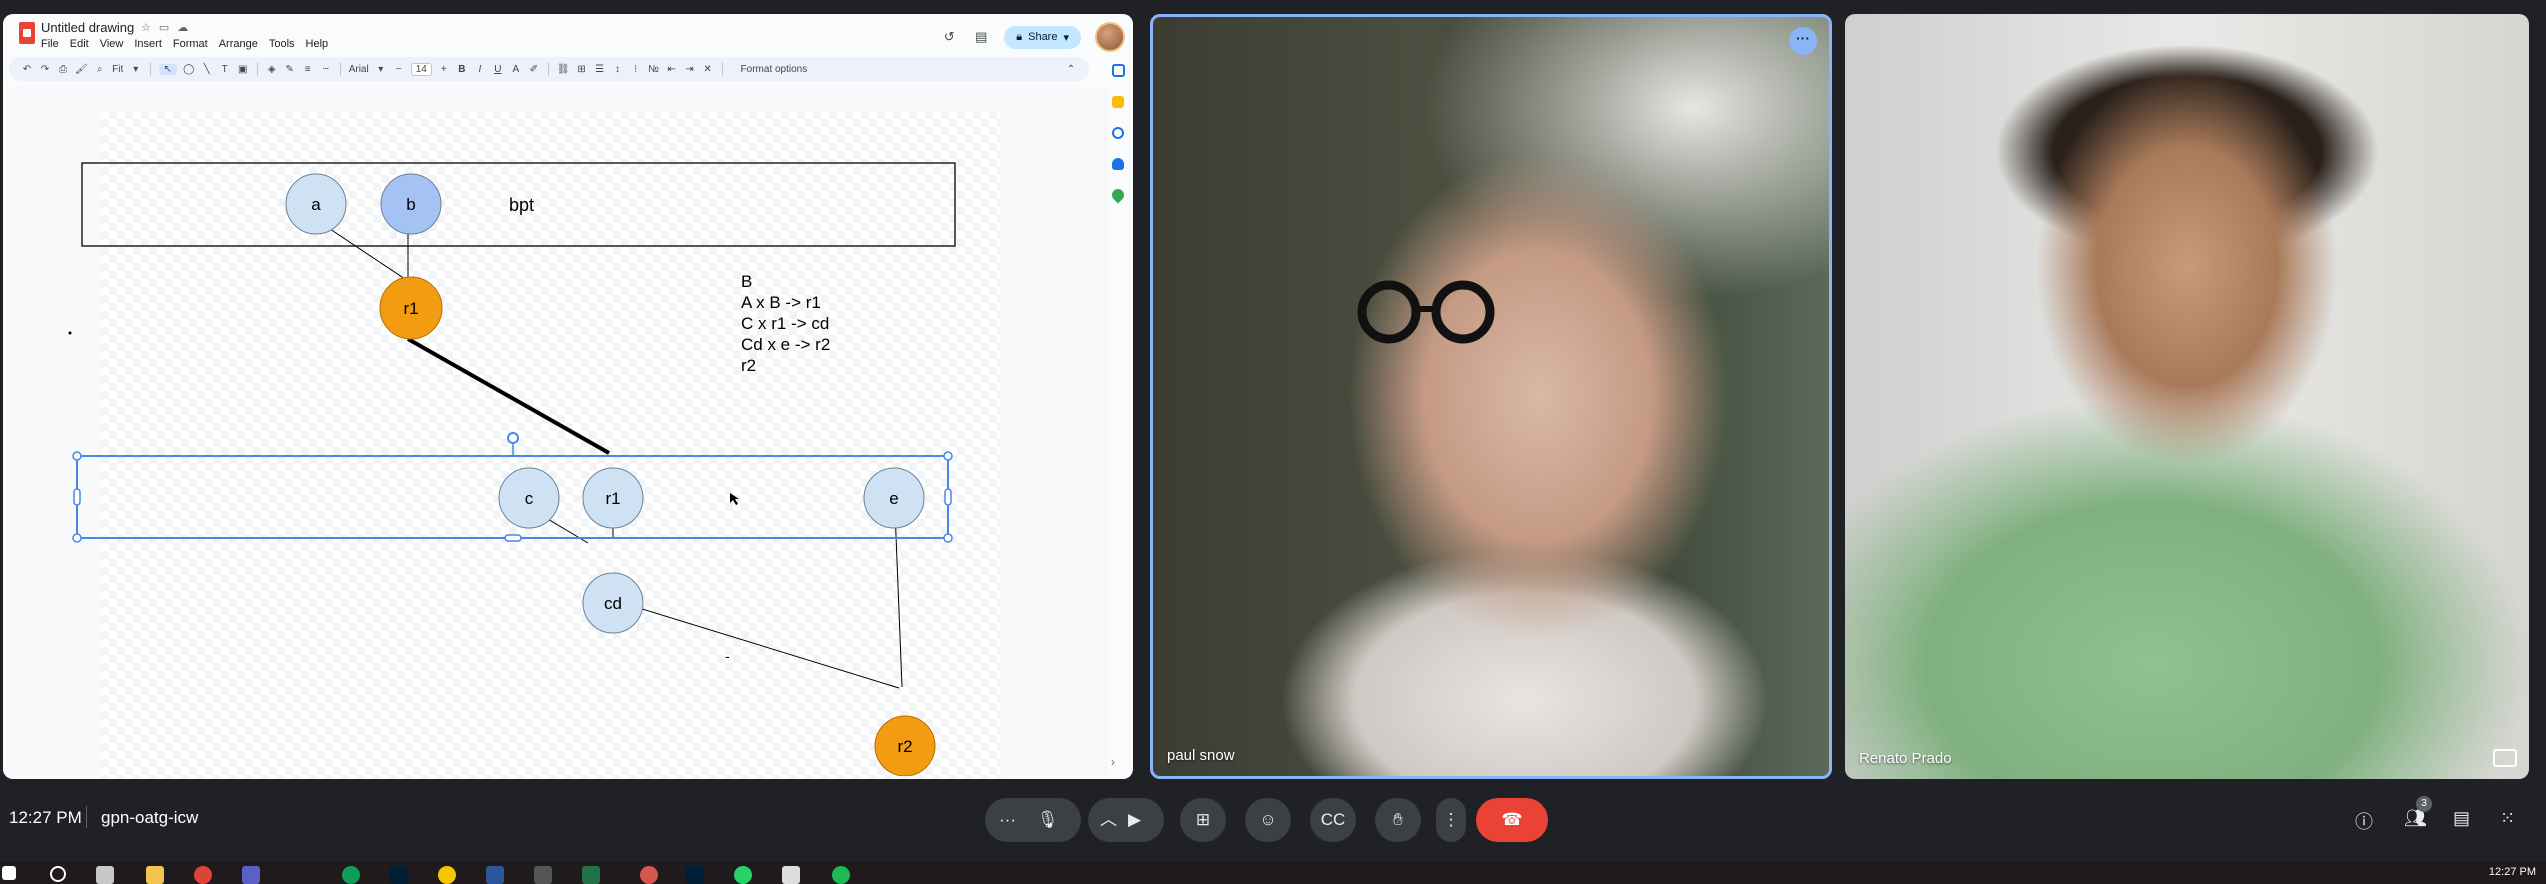 This screenshot has width=2546, height=884. Describe the element at coordinates (1042, 37) in the screenshot. I see `share-button: 🔒︎ Share ▾` at that location.